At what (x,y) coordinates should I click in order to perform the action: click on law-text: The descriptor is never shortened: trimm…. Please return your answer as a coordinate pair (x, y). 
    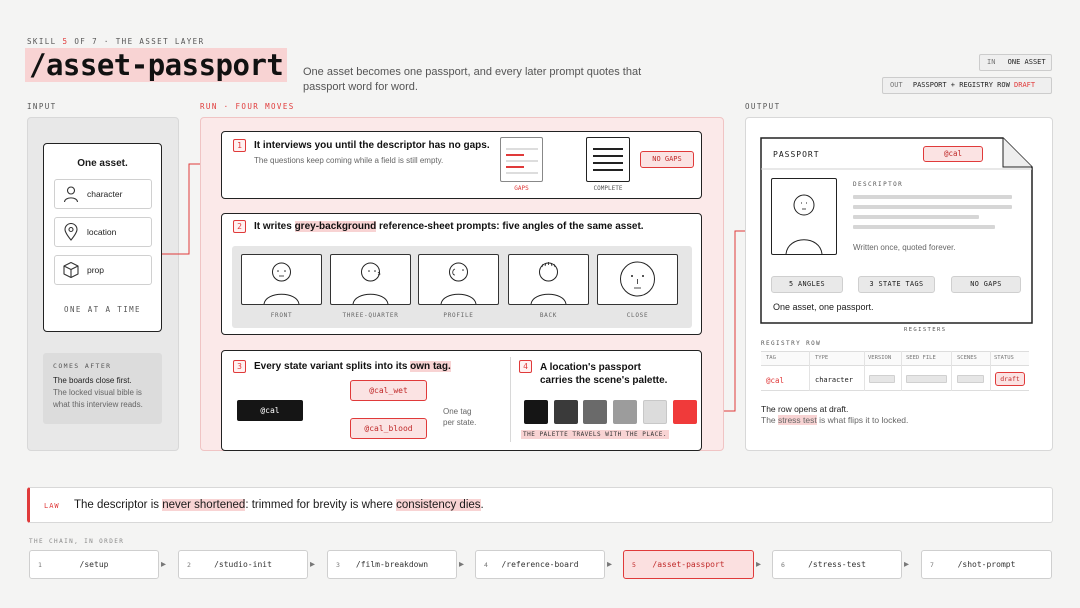
    Looking at the image, I should click on (279, 505).